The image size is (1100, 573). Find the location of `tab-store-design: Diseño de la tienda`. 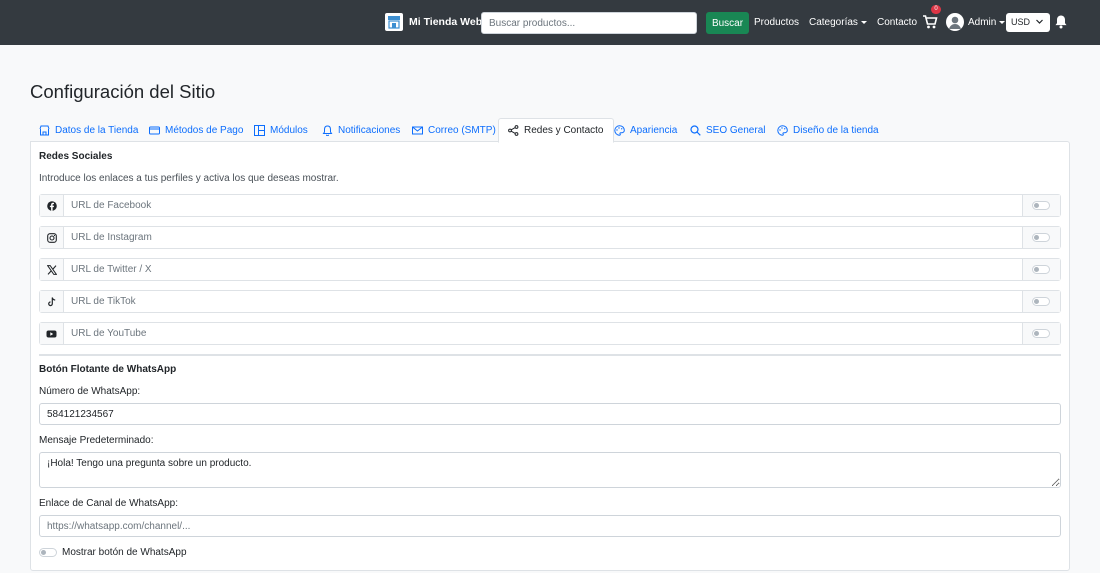

tab-store-design: Diseño de la tienda is located at coordinates (828, 130).